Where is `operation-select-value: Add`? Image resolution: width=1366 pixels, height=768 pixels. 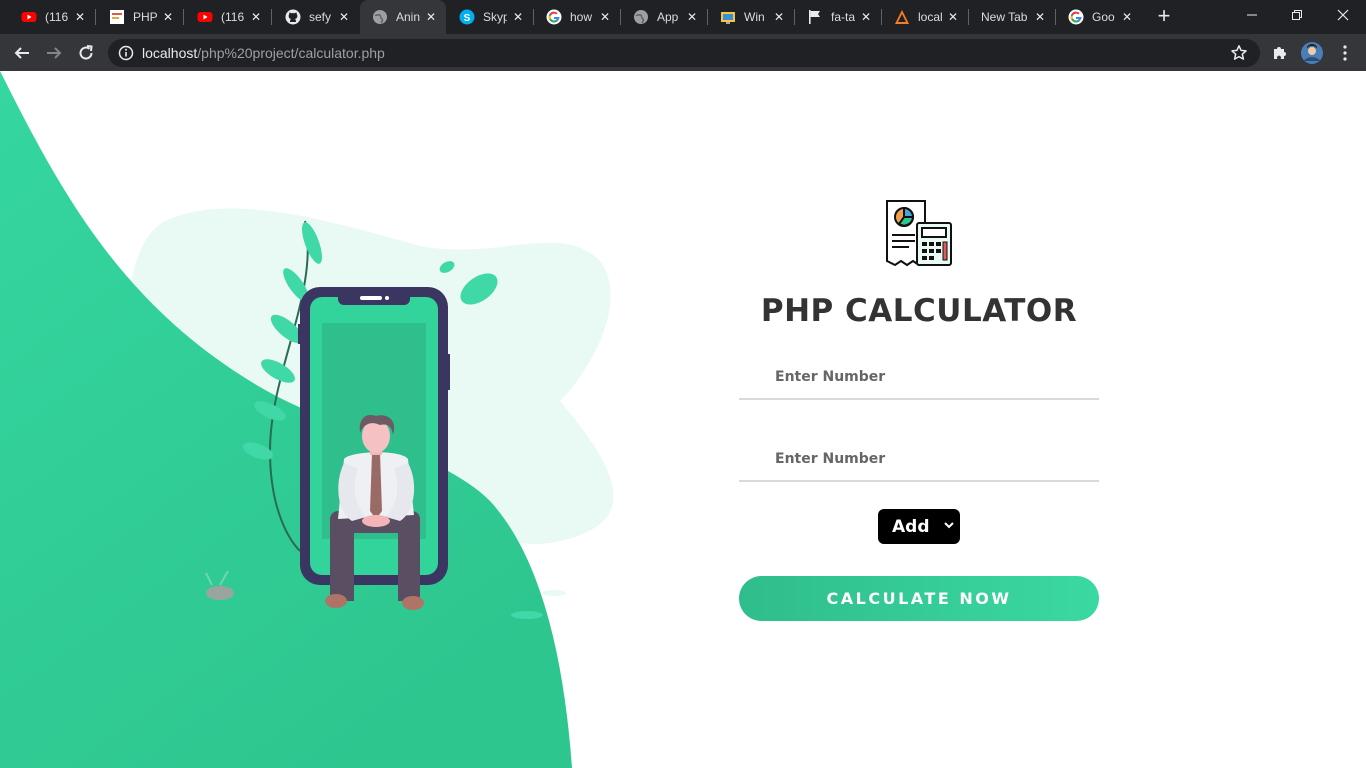
operation-select-value: Add is located at coordinates (911, 526).